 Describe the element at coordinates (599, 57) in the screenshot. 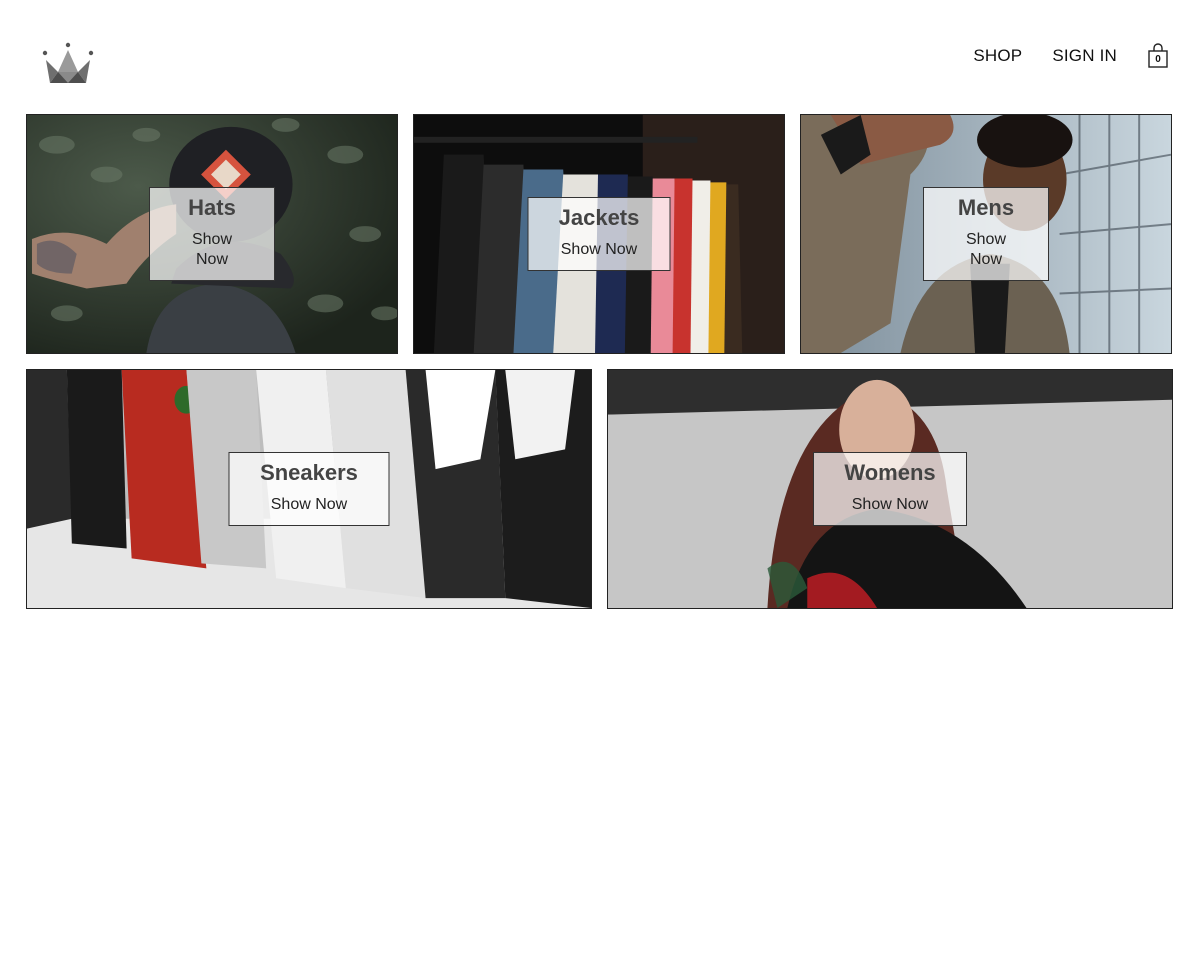

I see `header: SHOP SIGN IN 0` at that location.